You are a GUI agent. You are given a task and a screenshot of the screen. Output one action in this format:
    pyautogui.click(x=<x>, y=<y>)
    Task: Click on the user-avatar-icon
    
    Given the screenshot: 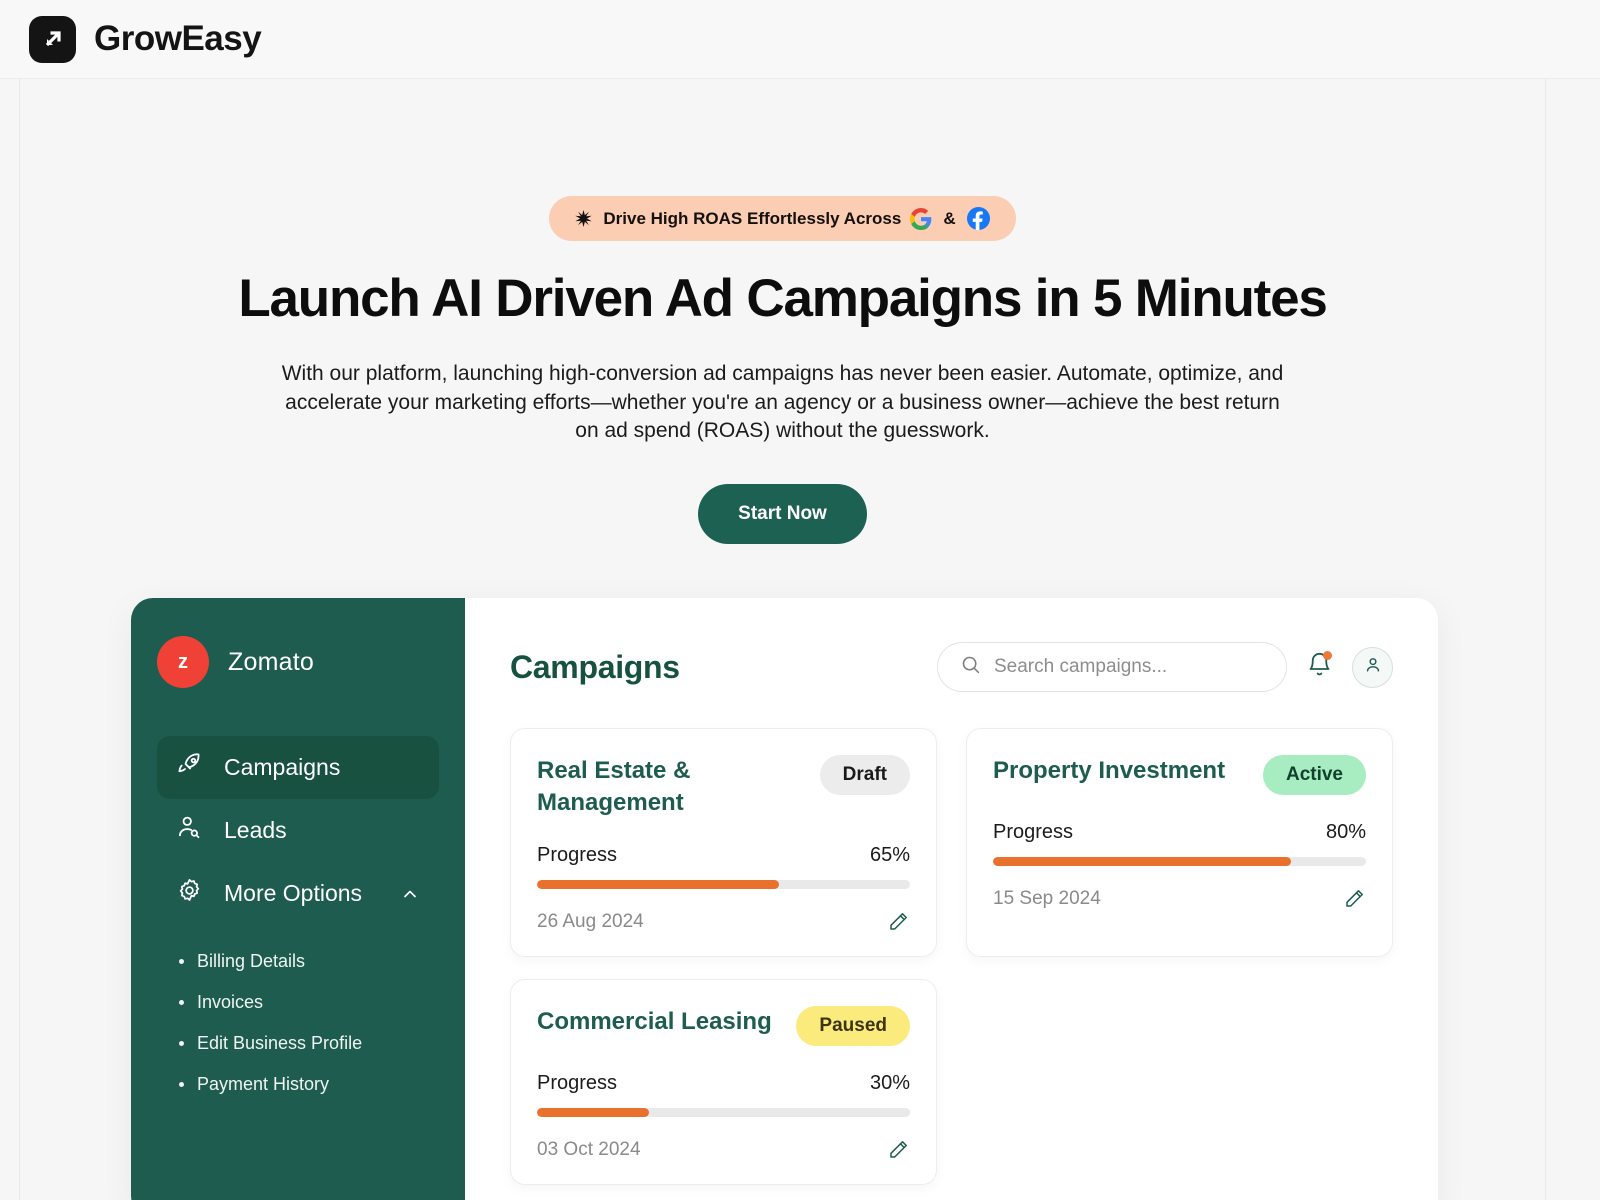 What is the action you would take?
    pyautogui.click(x=1373, y=667)
    